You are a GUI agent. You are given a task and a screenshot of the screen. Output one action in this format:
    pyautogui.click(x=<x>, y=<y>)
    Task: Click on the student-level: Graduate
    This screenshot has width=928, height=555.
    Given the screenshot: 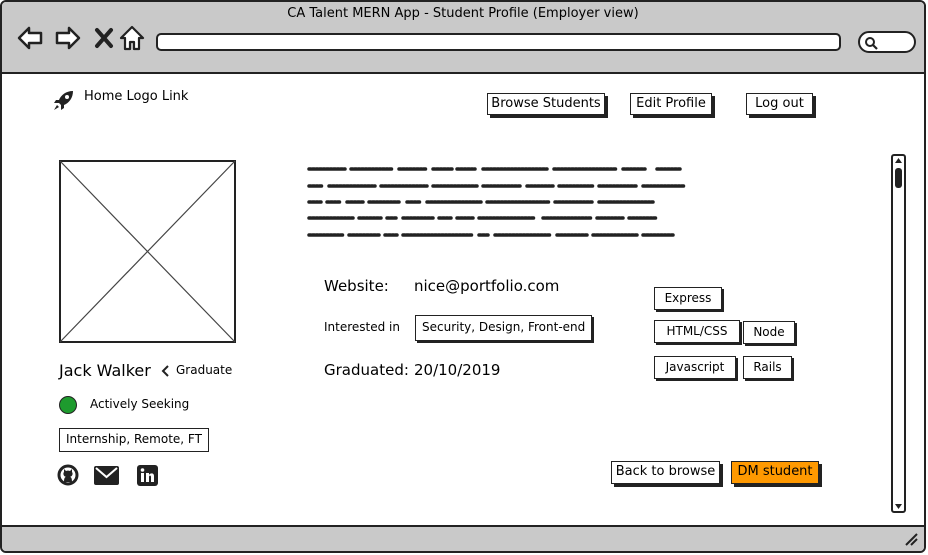 What is the action you would take?
    pyautogui.click(x=204, y=370)
    